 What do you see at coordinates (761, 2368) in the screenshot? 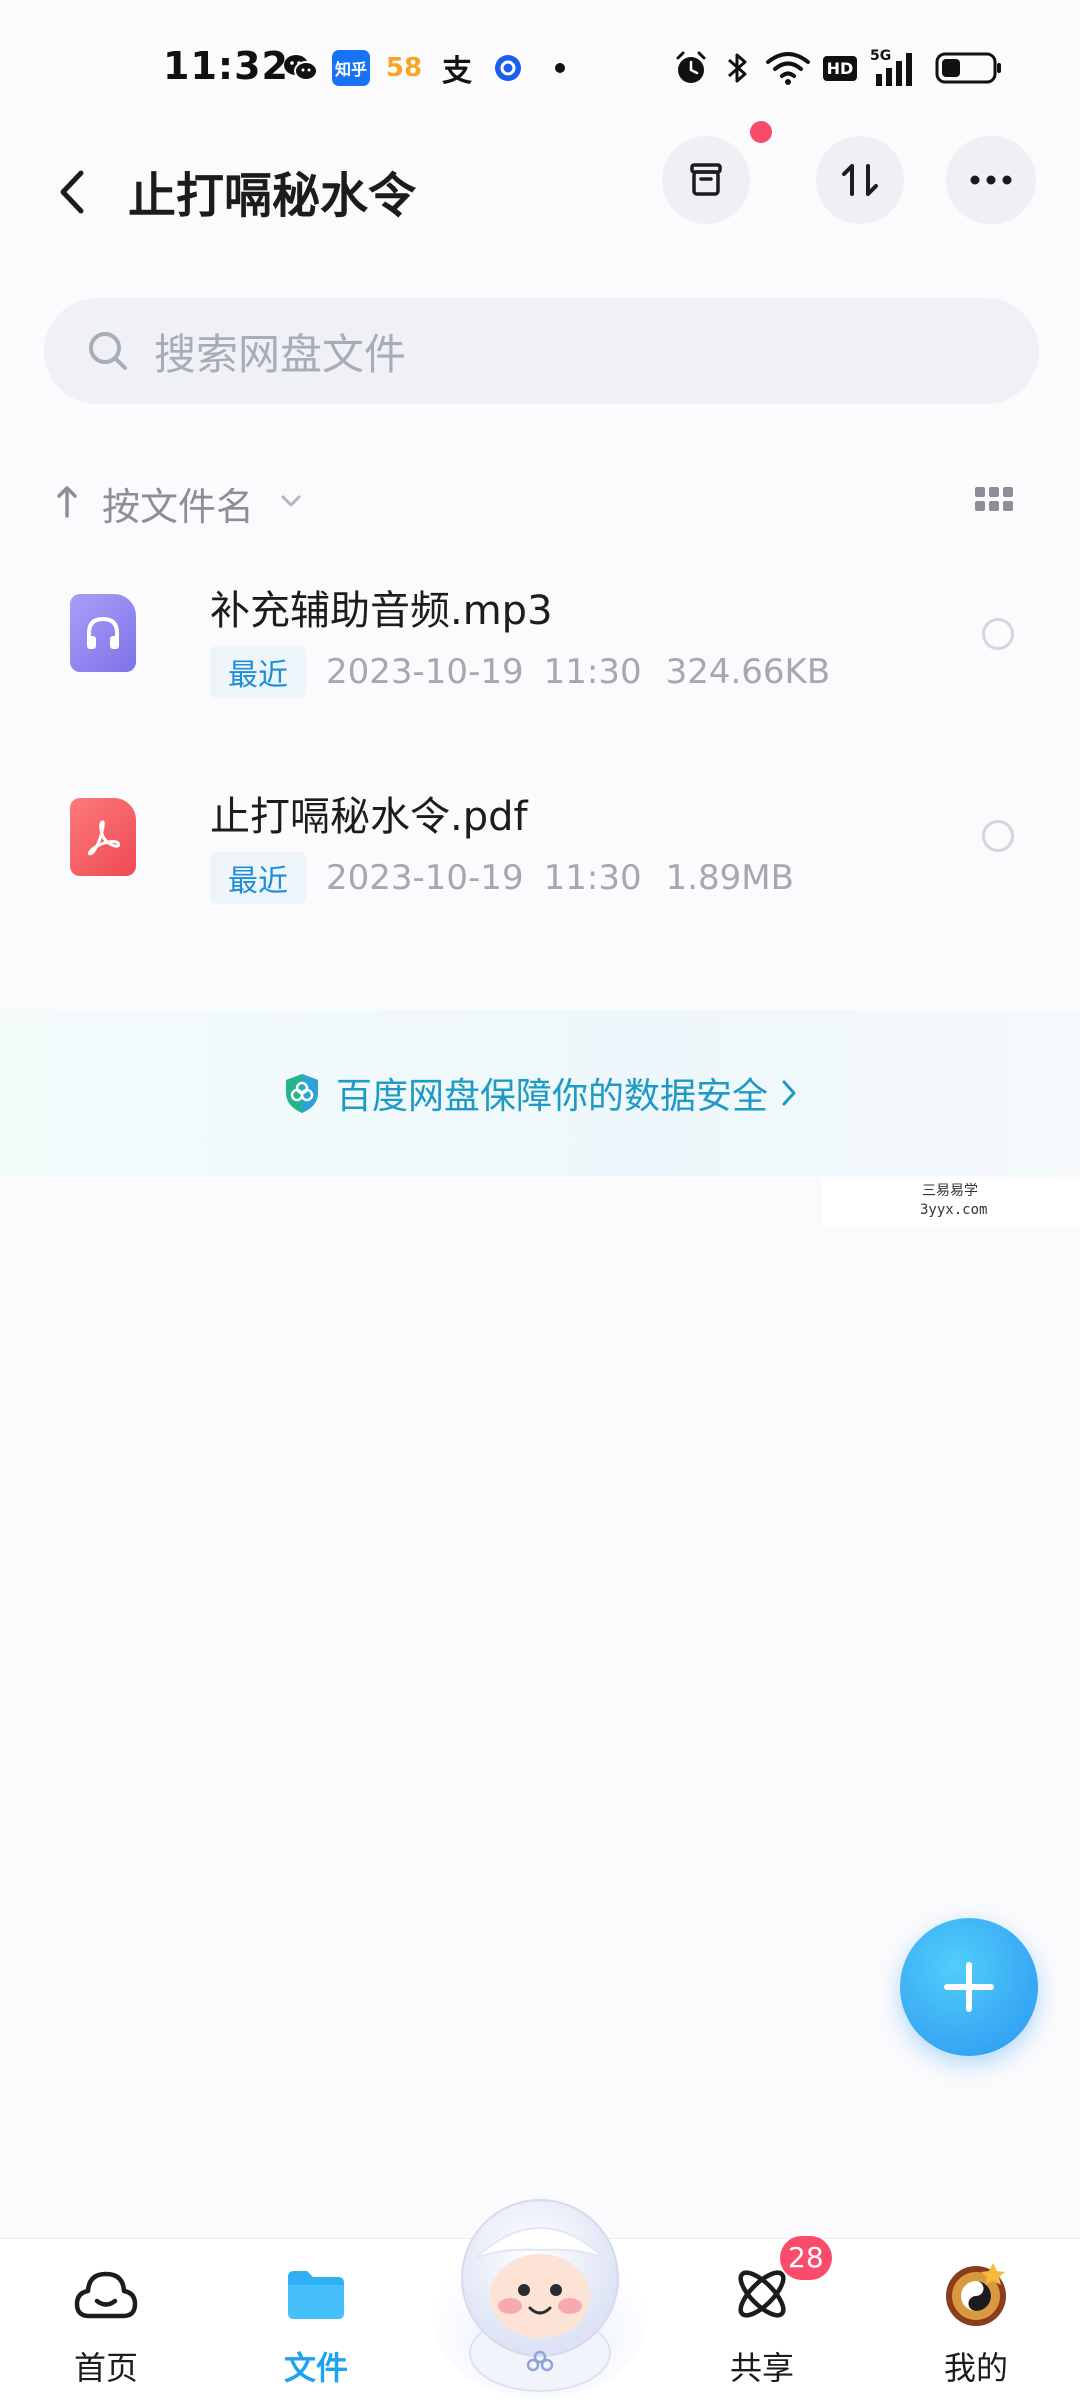
I see `nav-label: 共享` at bounding box center [761, 2368].